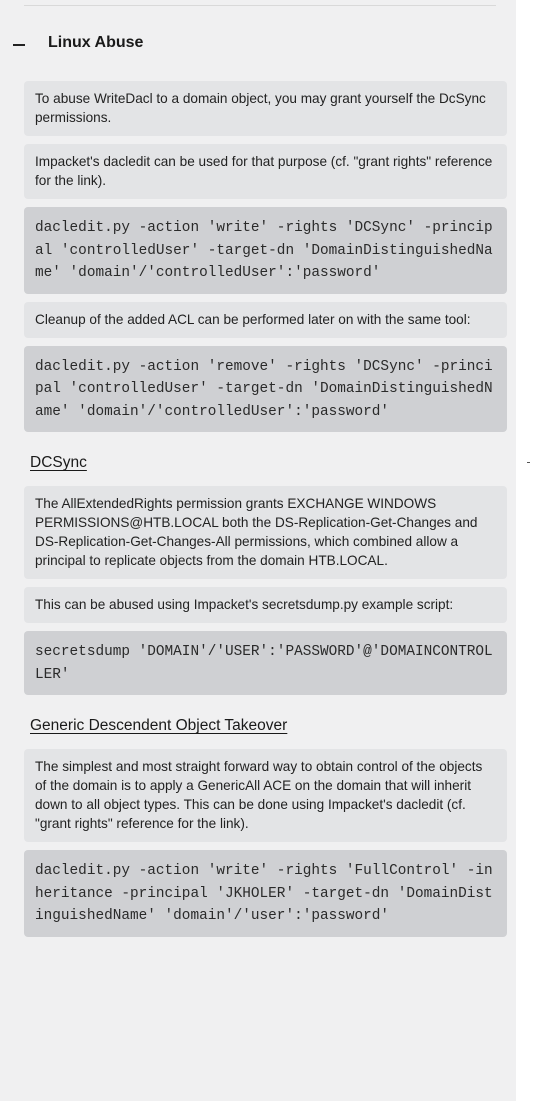 The width and height of the screenshot is (550, 1101). Describe the element at coordinates (19, 45) in the screenshot. I see `minus-icon` at that location.